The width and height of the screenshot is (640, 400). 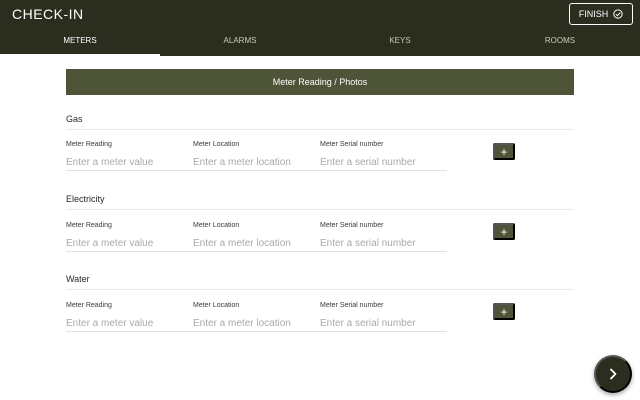 What do you see at coordinates (560, 43) in the screenshot?
I see `tab-rooms: ROOMS` at bounding box center [560, 43].